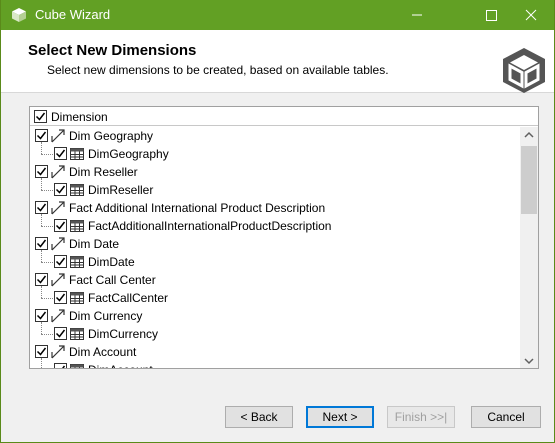 The height and width of the screenshot is (443, 555). I want to click on window-title: Cube Wizard, so click(73, 14).